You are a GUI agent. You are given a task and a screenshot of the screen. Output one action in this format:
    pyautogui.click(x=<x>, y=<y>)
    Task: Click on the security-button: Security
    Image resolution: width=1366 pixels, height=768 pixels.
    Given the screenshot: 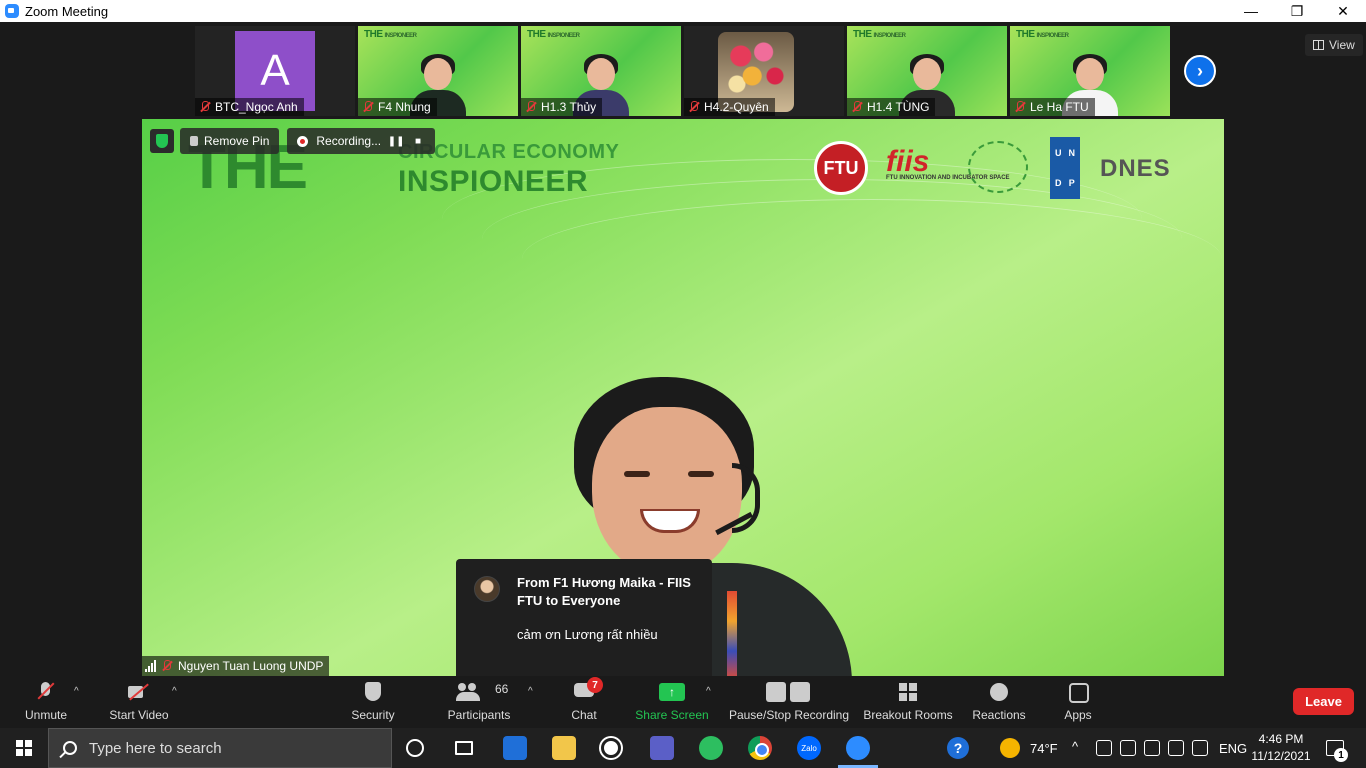 What is the action you would take?
    pyautogui.click(x=373, y=702)
    